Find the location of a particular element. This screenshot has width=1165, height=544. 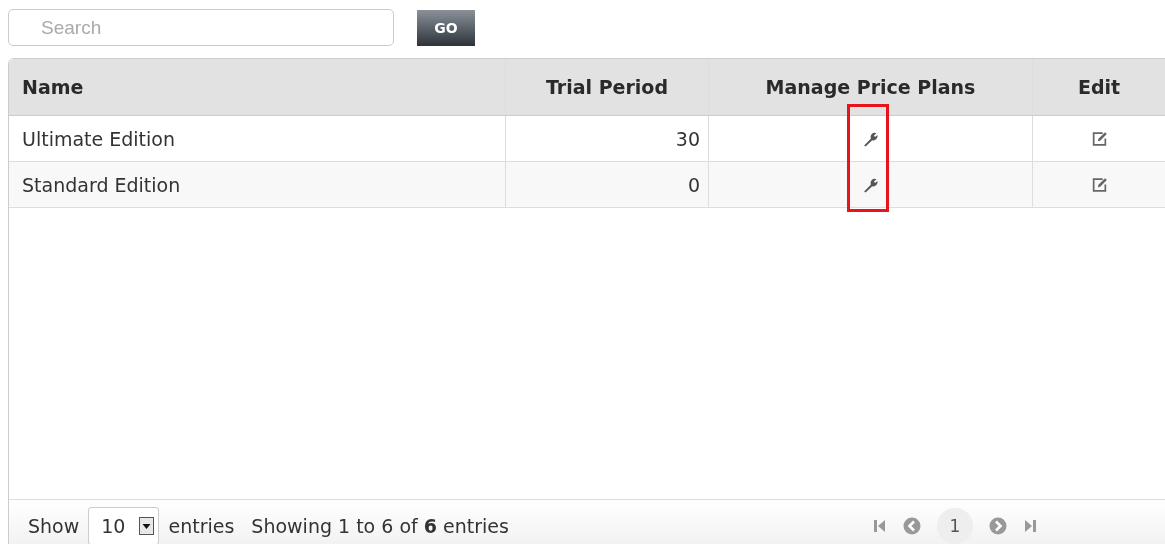

page-size-select: 10 is located at coordinates (124, 525).